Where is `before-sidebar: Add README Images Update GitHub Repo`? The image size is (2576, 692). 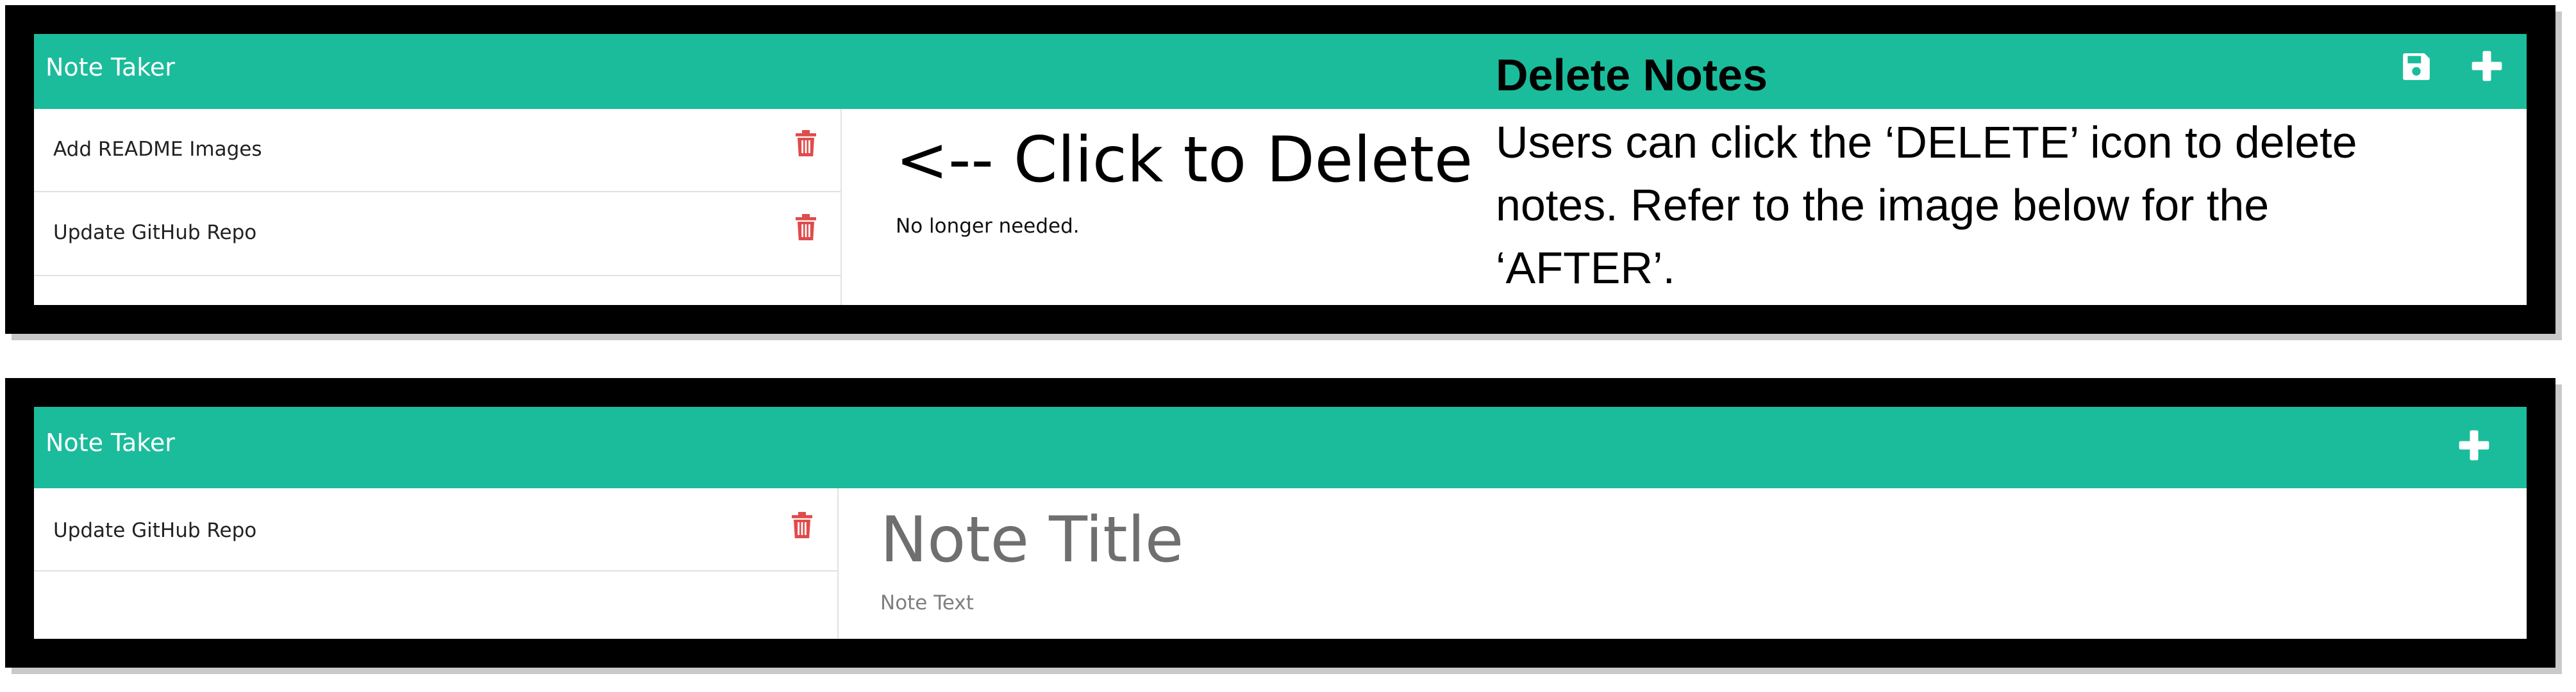 before-sidebar: Add README Images Update GitHub Repo is located at coordinates (438, 207).